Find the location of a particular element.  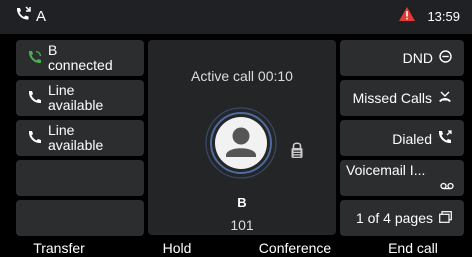

pages-icon is located at coordinates (445, 218).